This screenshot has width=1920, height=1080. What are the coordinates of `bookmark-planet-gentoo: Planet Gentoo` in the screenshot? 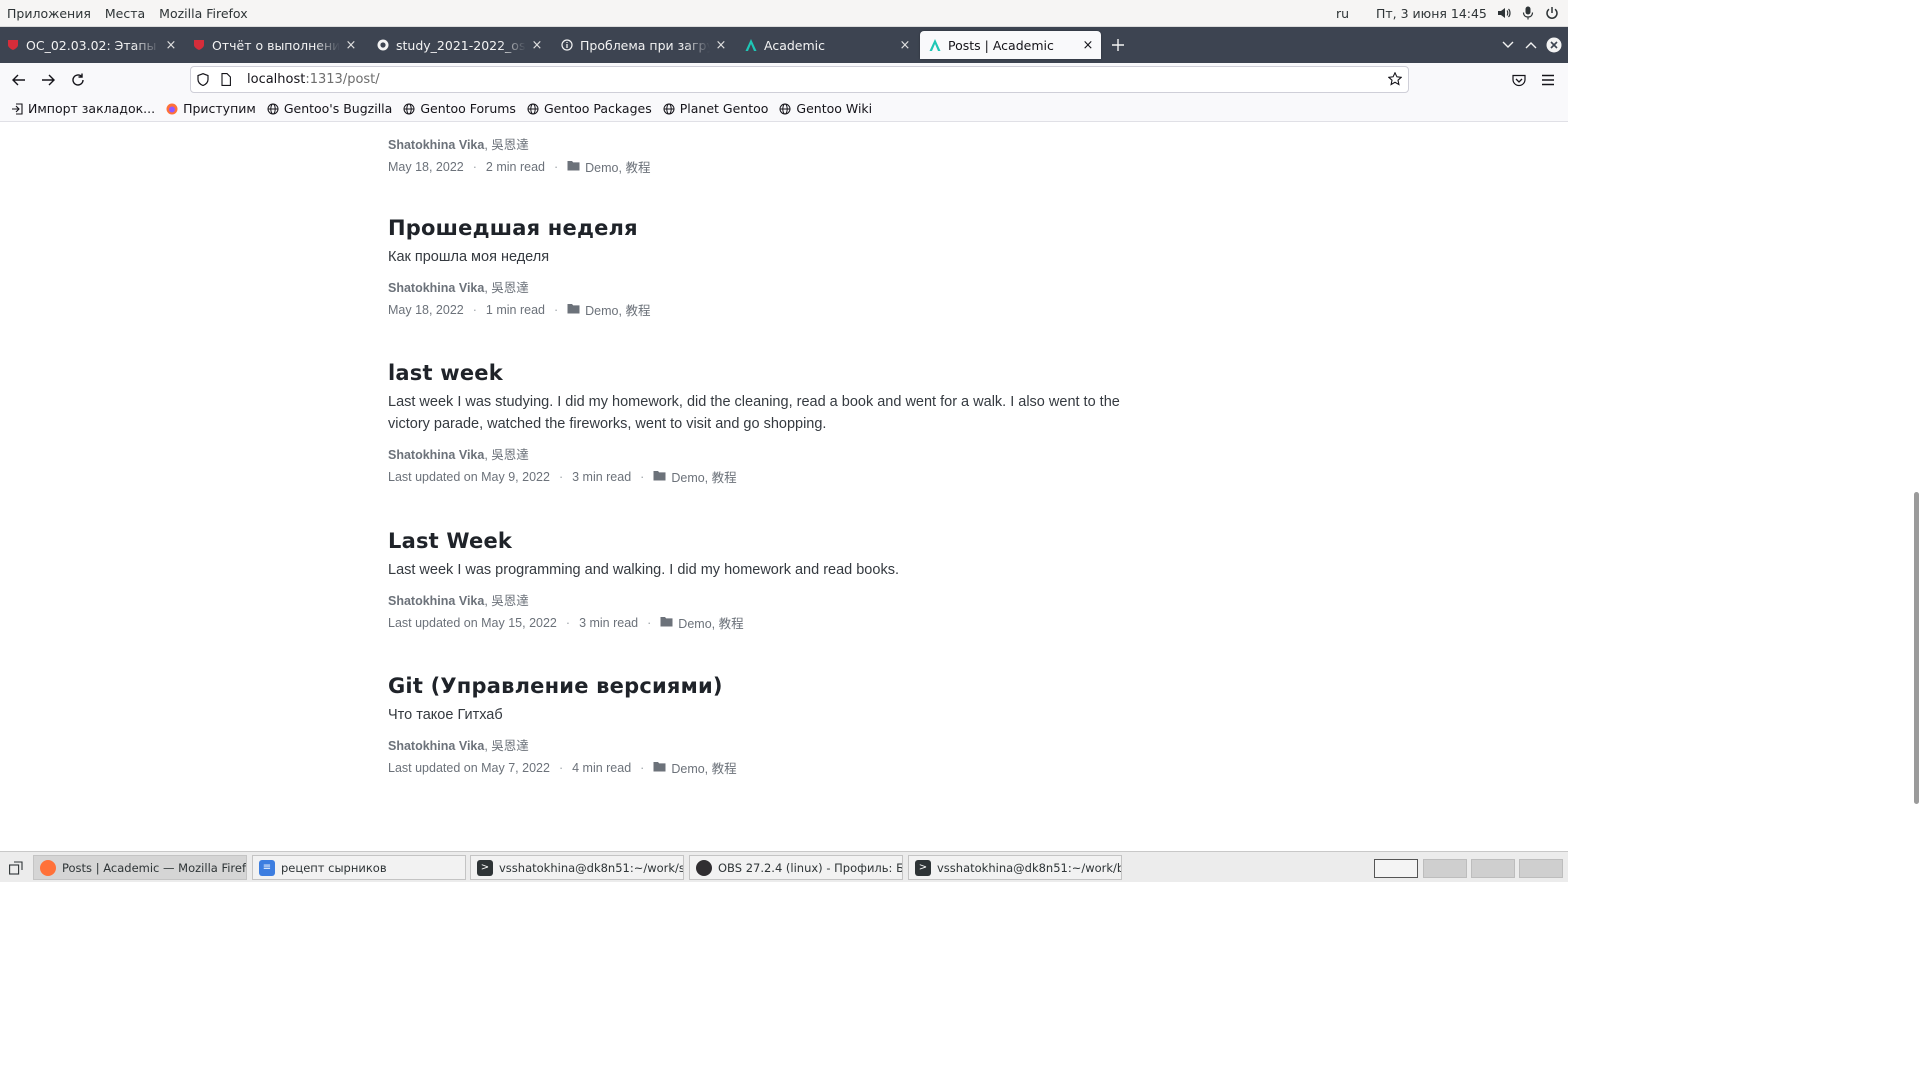 It's located at (715, 108).